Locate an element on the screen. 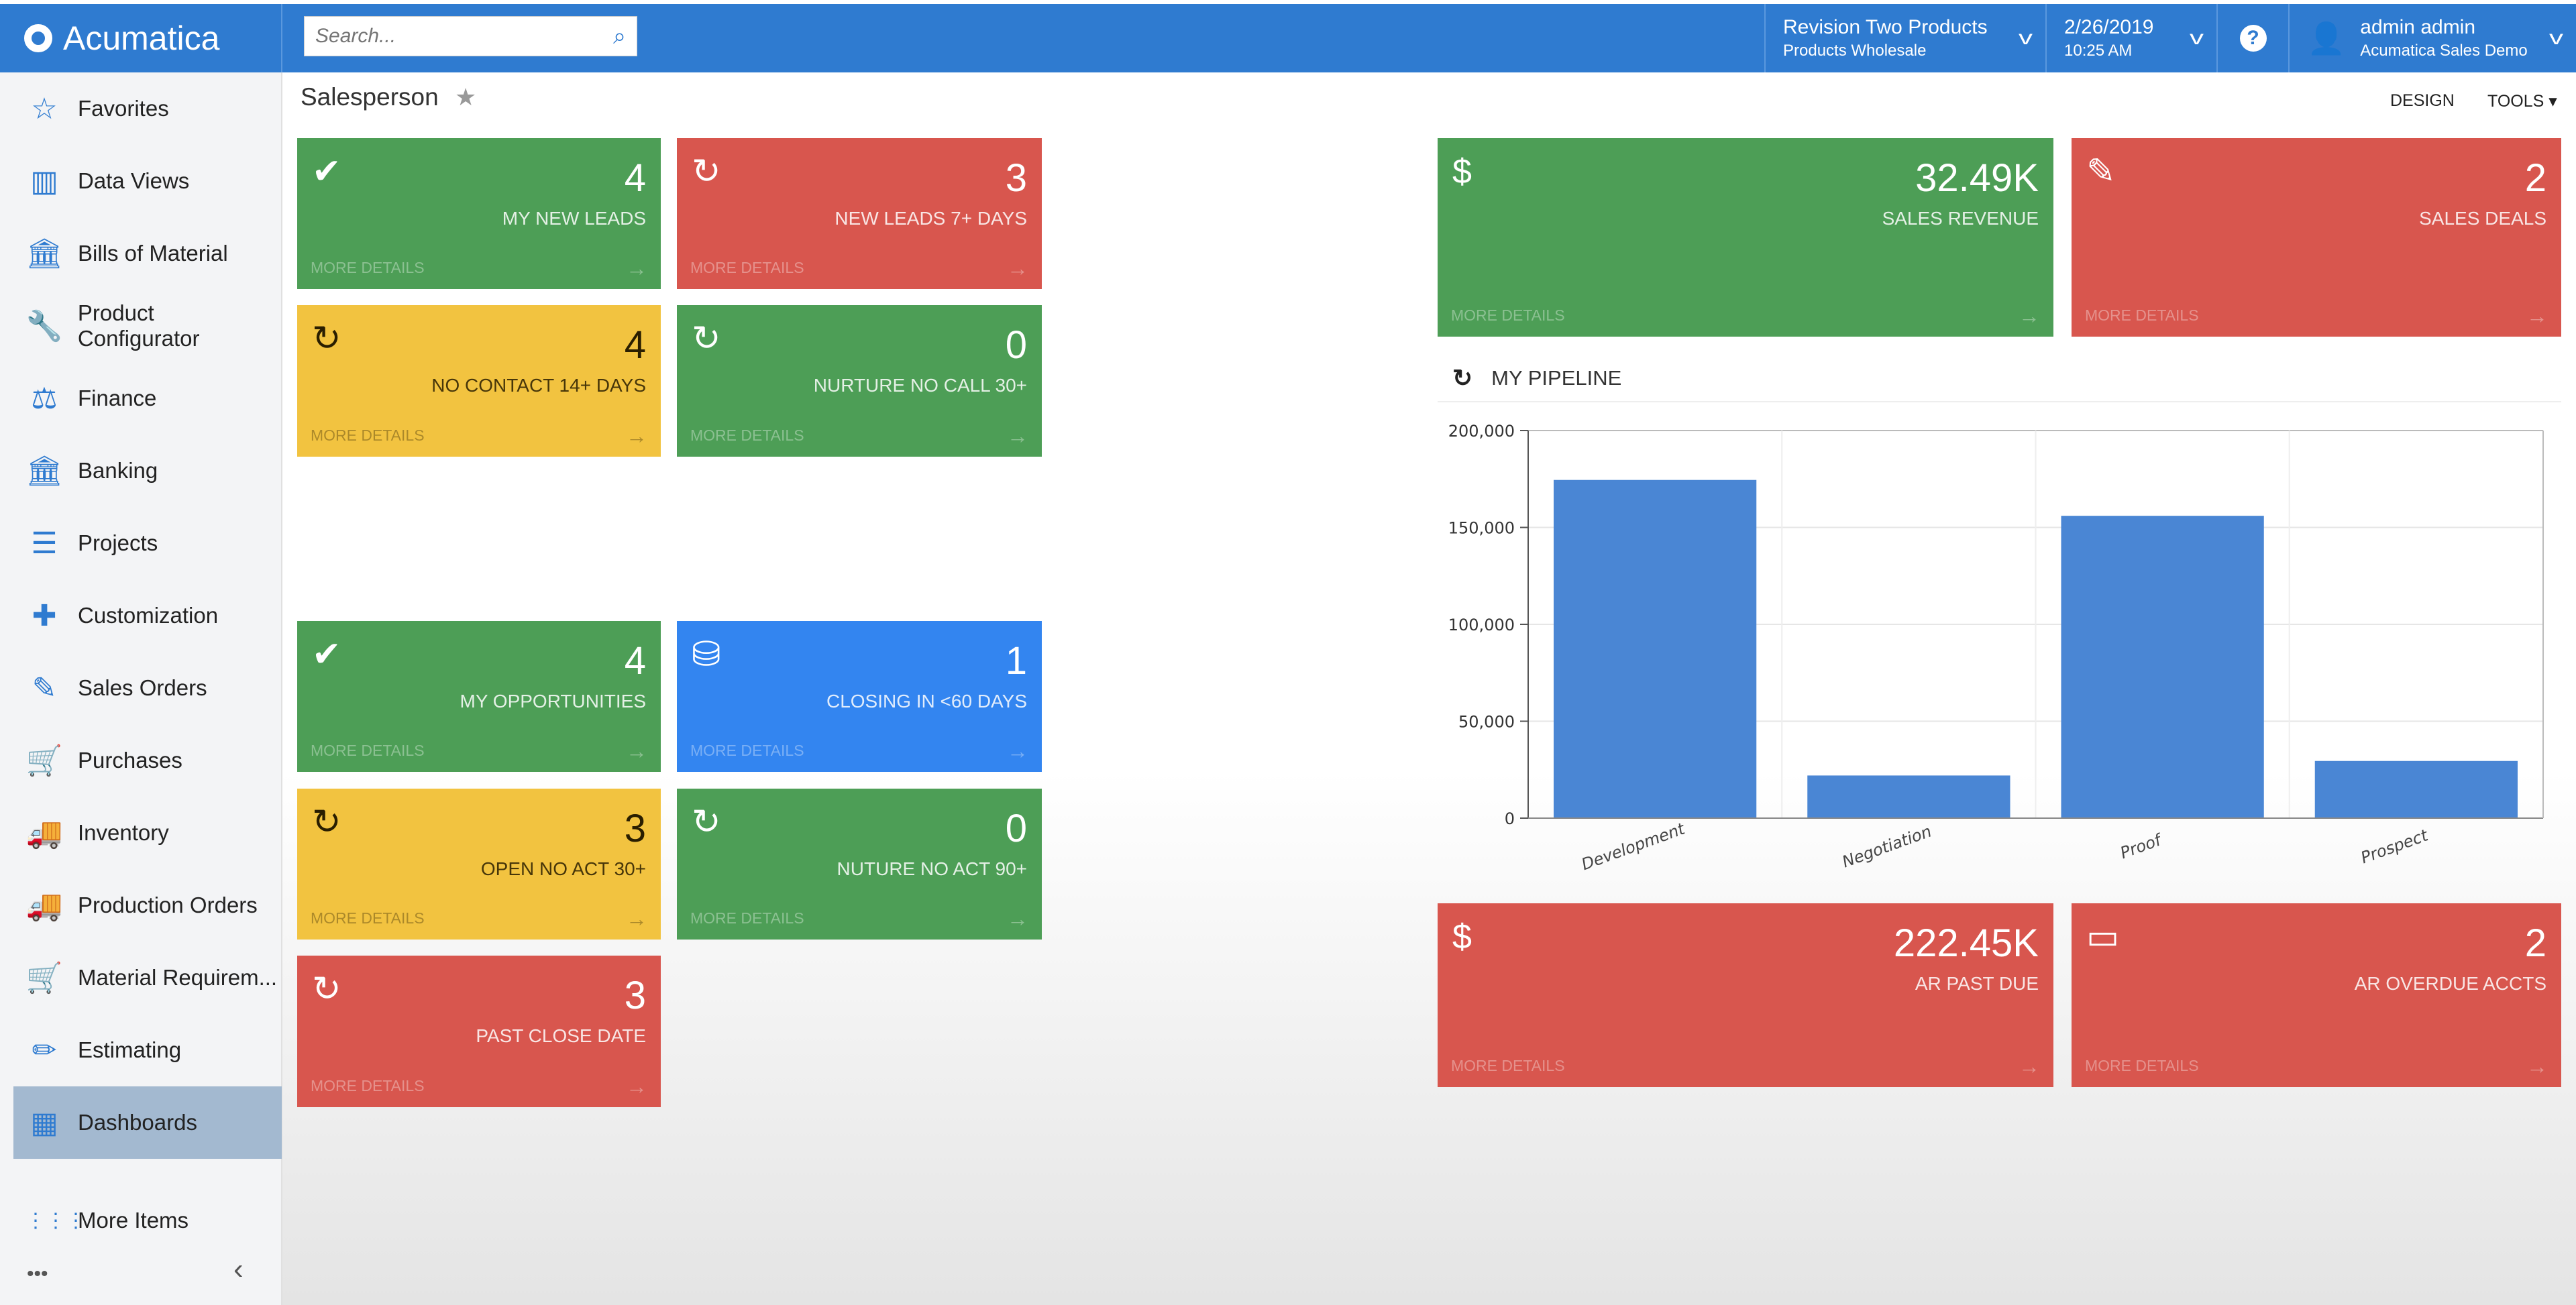  search-input is located at coordinates (464, 36).